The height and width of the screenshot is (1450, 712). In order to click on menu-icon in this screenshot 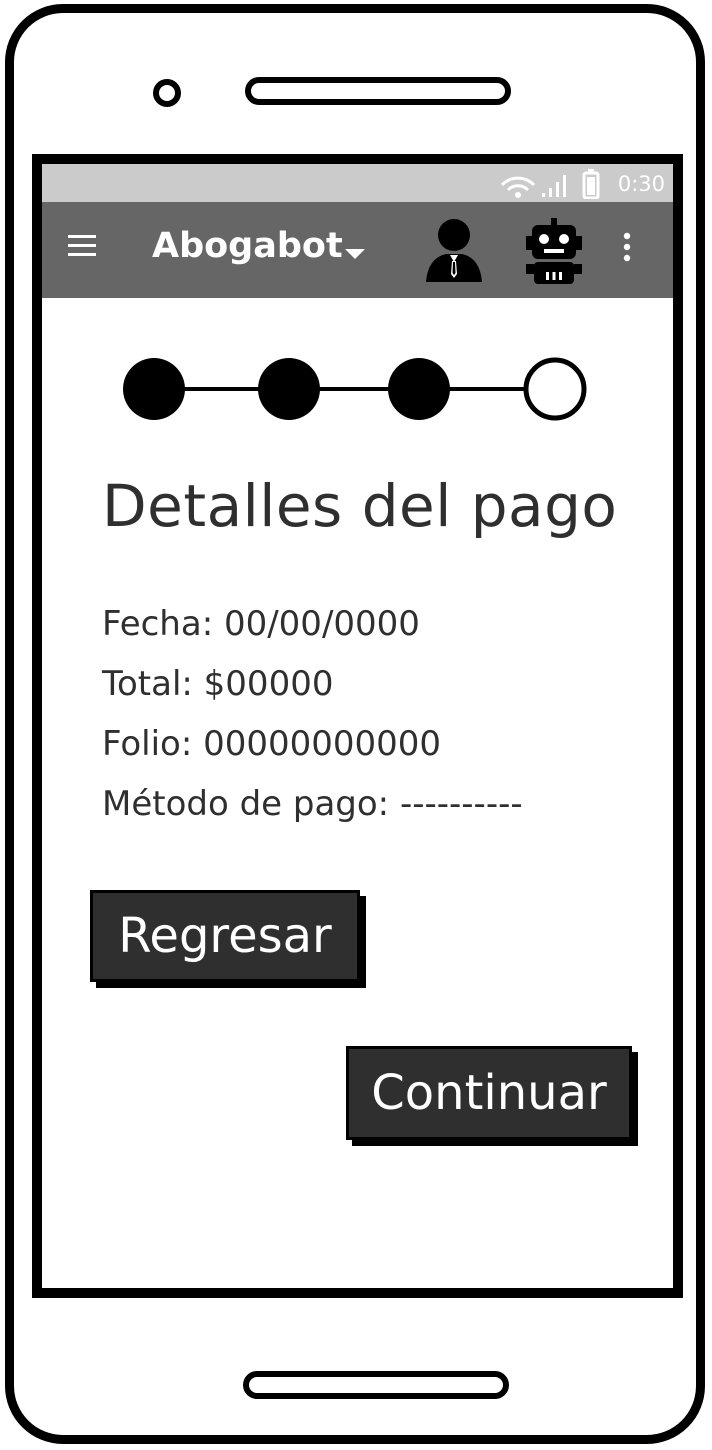, I will do `click(83, 248)`.